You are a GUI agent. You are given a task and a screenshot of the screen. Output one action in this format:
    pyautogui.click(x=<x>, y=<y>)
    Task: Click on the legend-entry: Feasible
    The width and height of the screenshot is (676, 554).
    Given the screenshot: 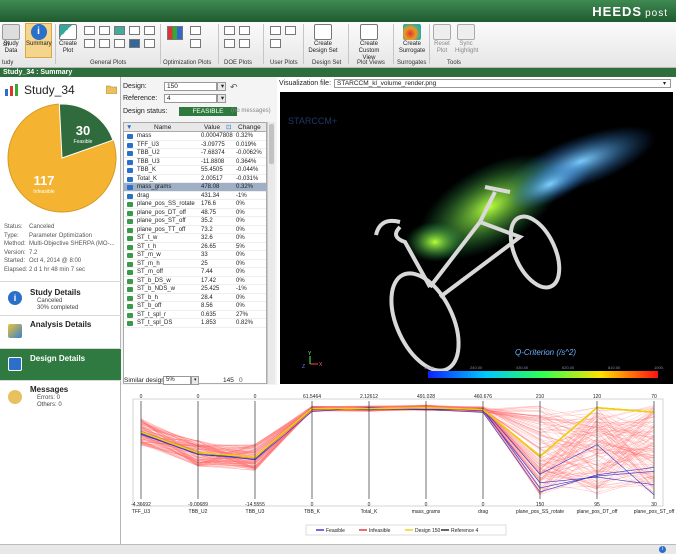 What is the action you would take?
    pyautogui.click(x=335, y=531)
    